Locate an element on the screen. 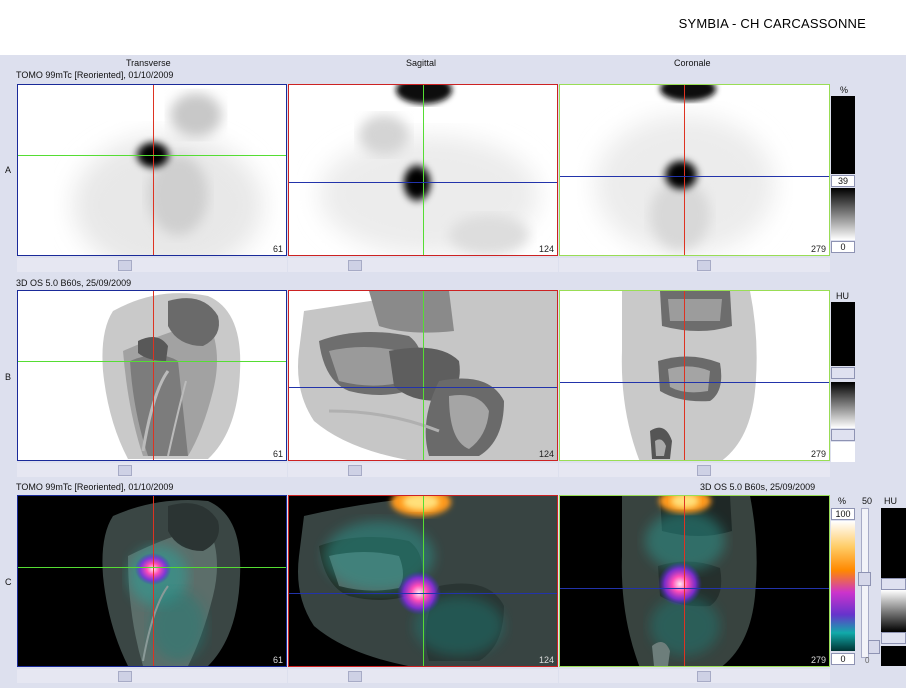 The width and height of the screenshot is (906, 688). fusion-blend-thumb is located at coordinates (864, 579).